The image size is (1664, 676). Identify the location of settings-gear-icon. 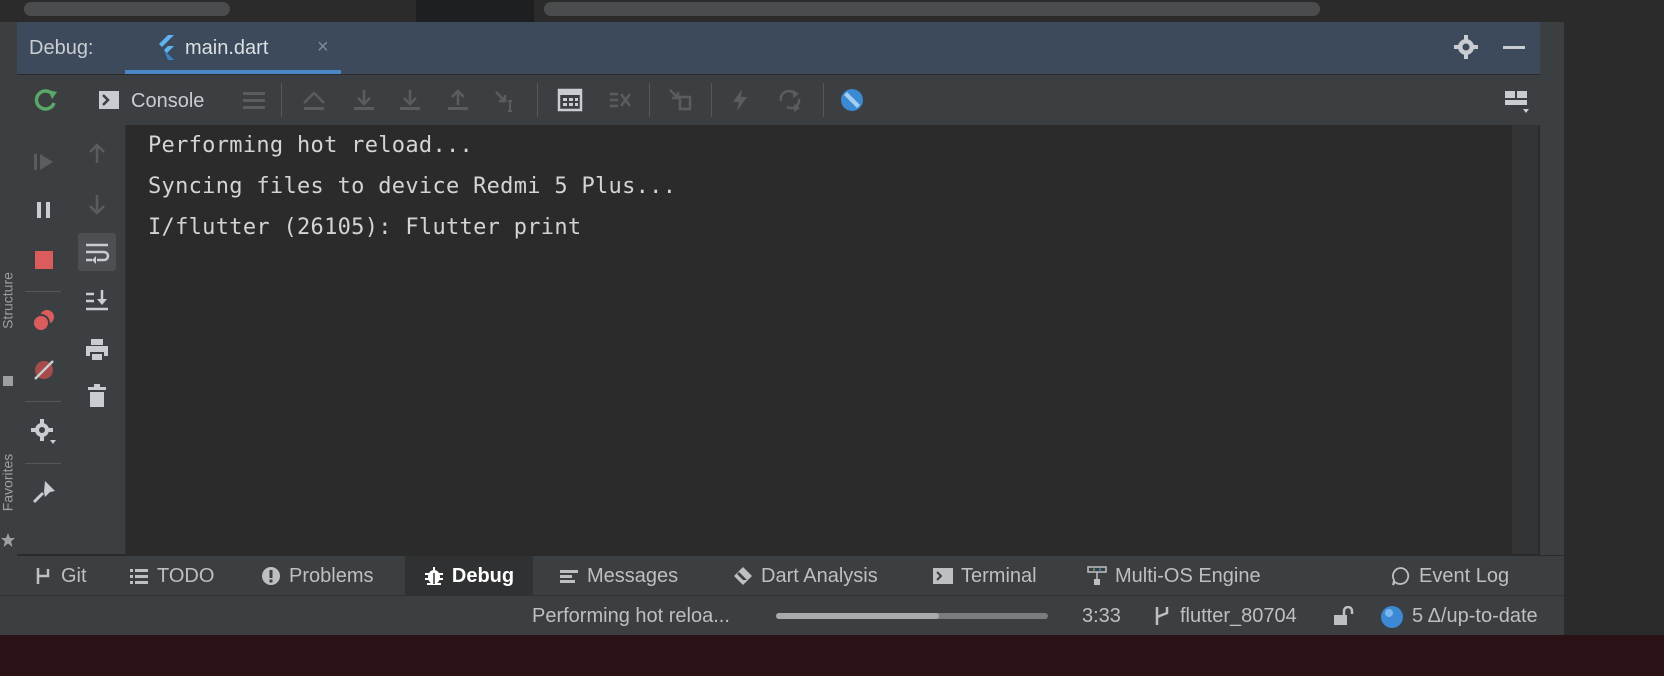
(1466, 47).